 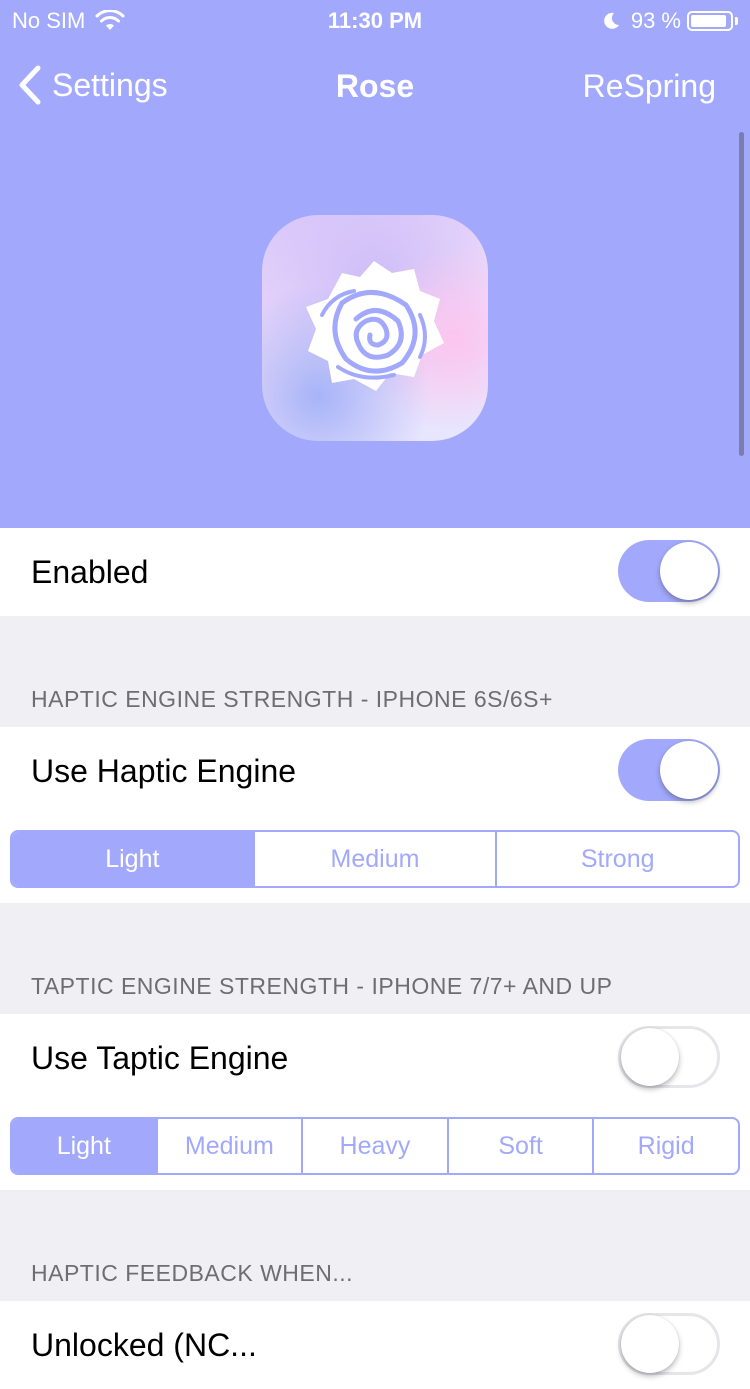 I want to click on haptic-section-group: Use Haptic Engine Light Medium Strong, so click(x=375, y=815).